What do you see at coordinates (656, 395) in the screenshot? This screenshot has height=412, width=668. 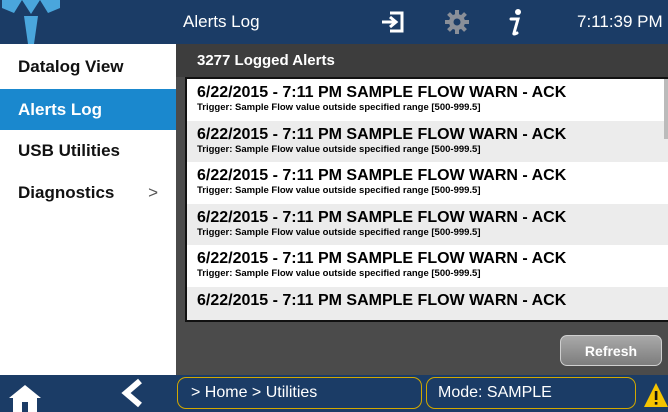 I see `warning-icon` at bounding box center [656, 395].